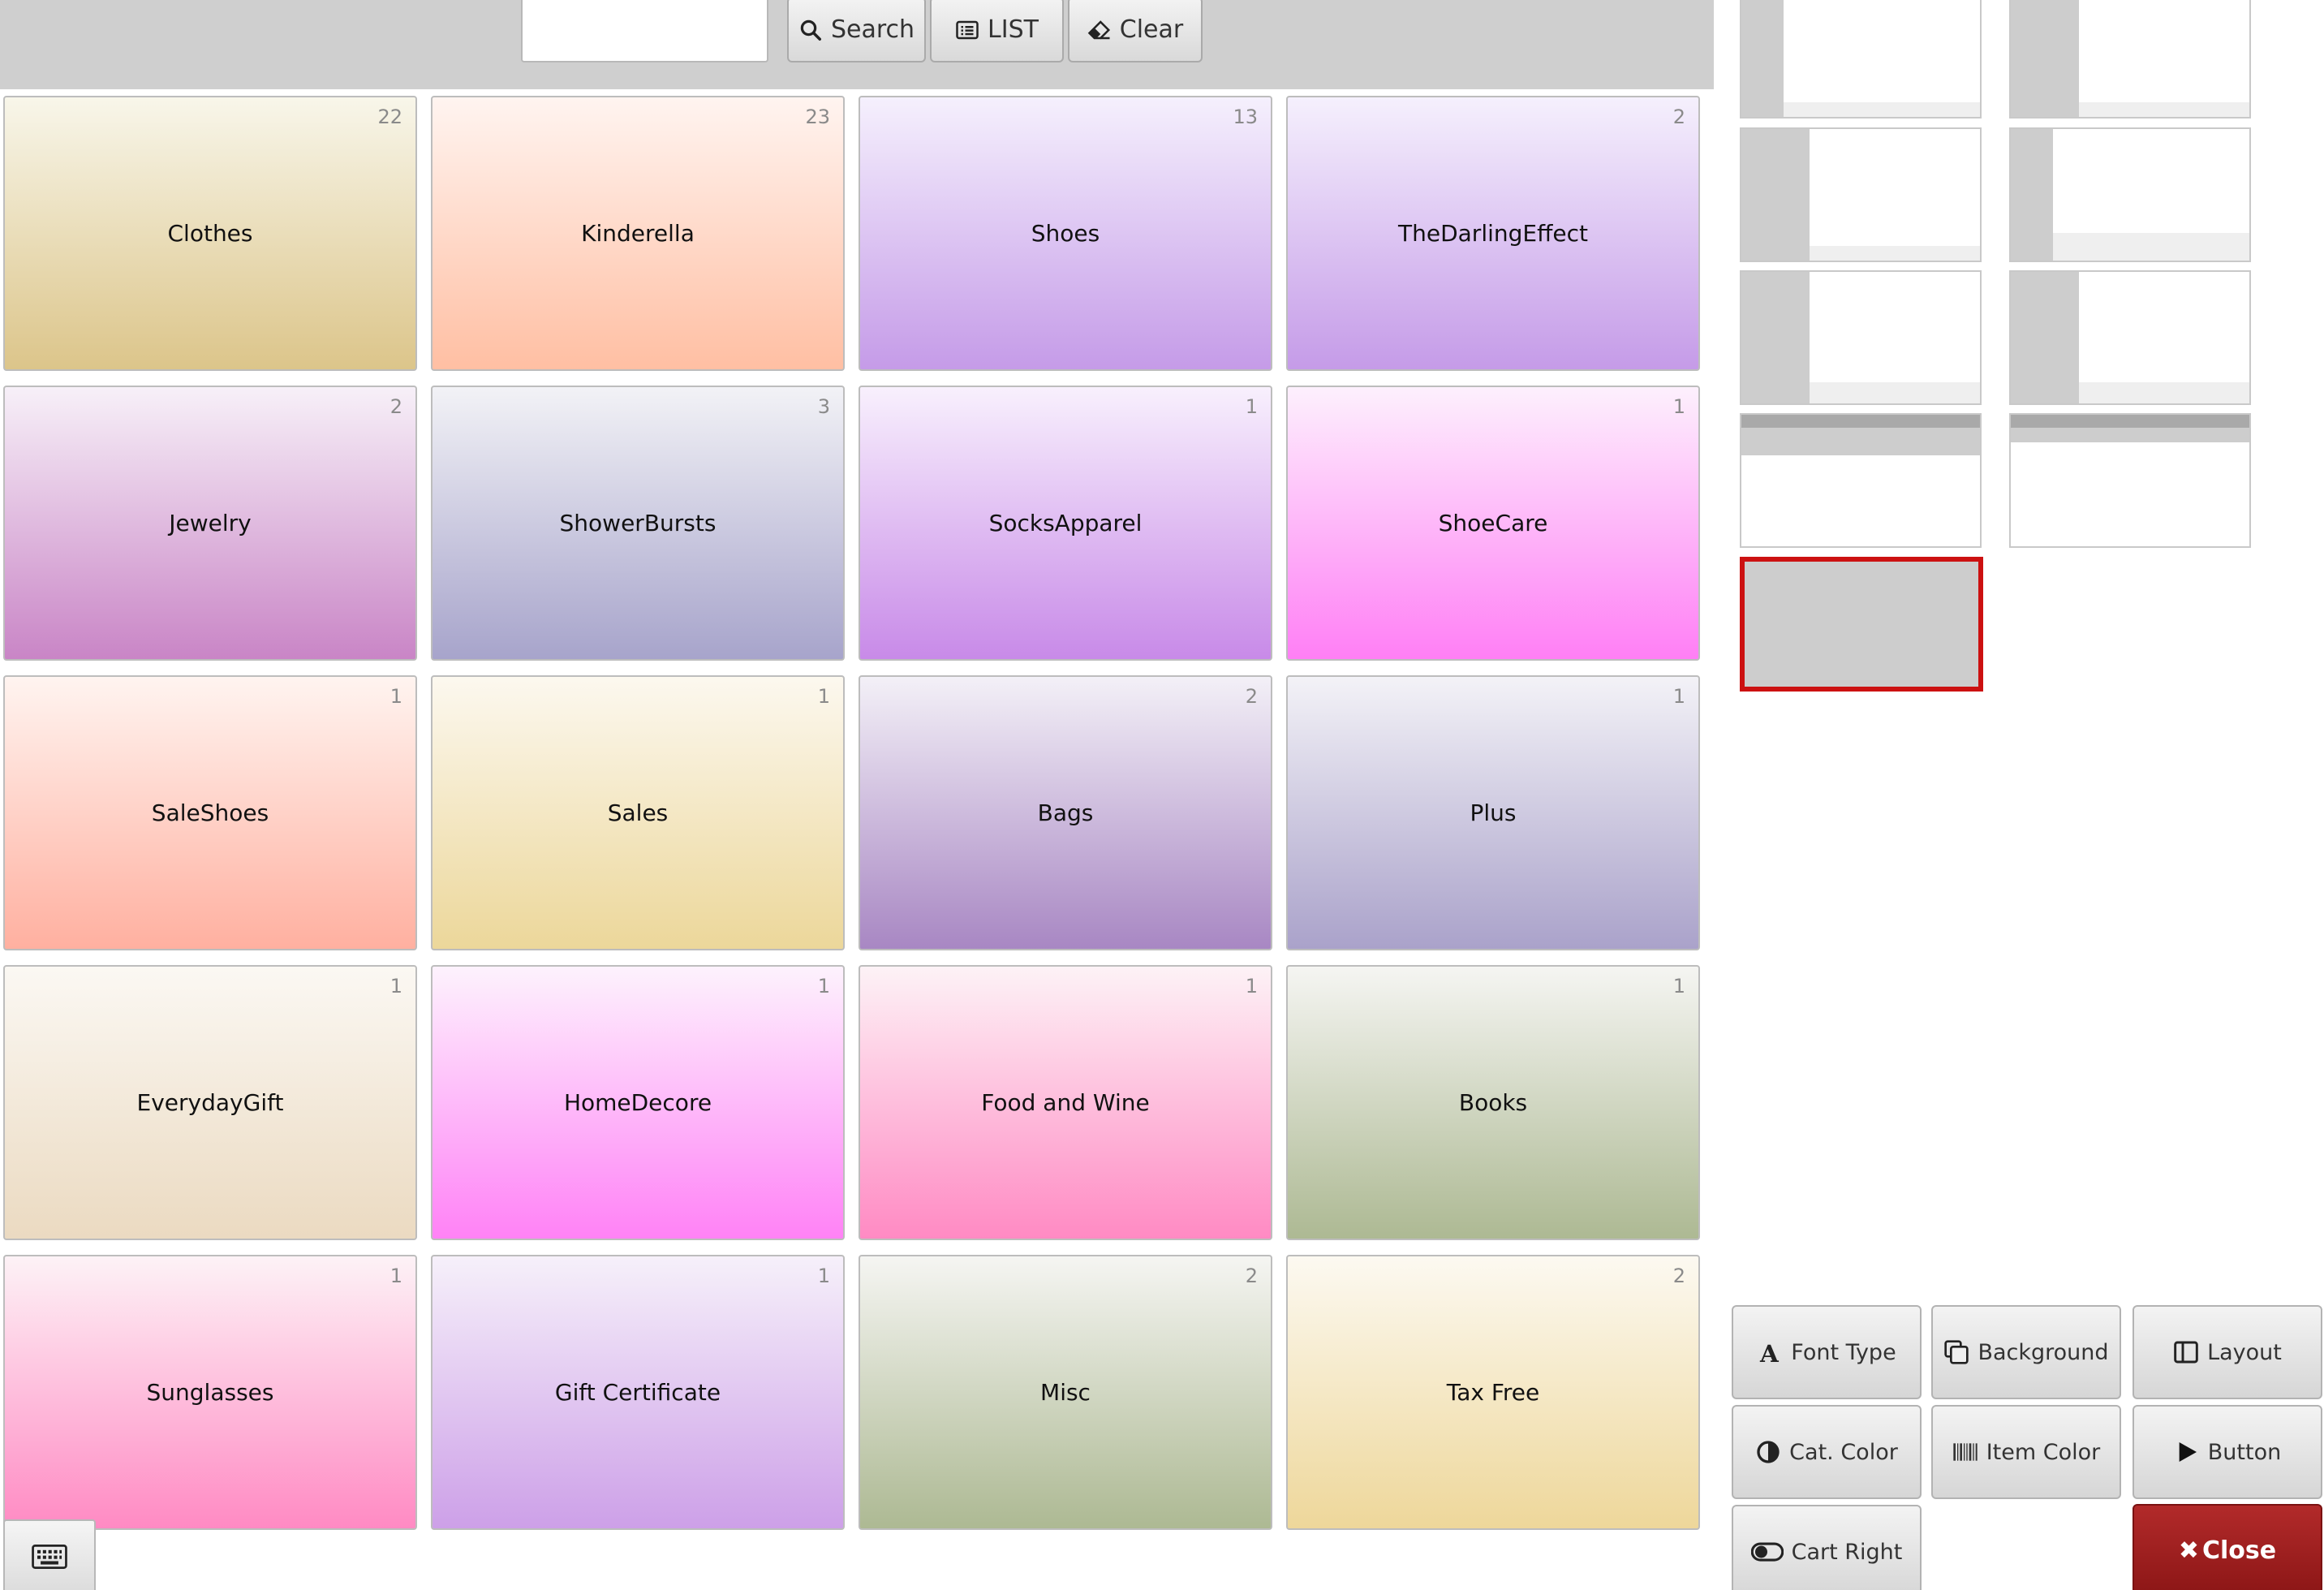  Describe the element at coordinates (872, 29) in the screenshot. I see `search-button-label: Search` at that location.